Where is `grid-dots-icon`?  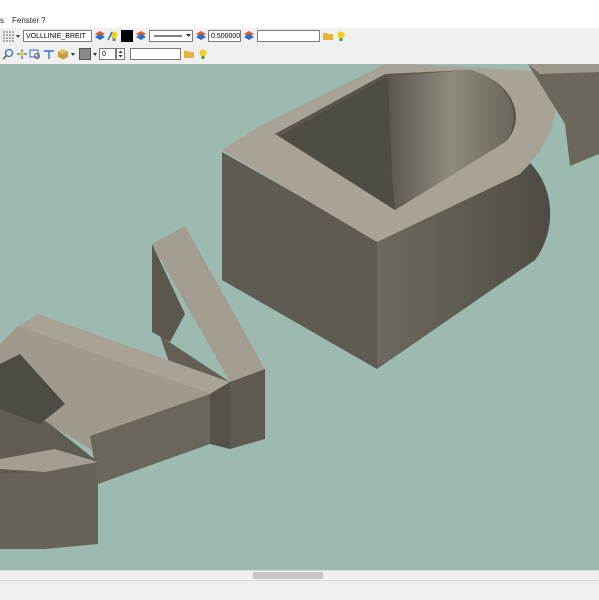
grid-dots-icon is located at coordinates (8, 36).